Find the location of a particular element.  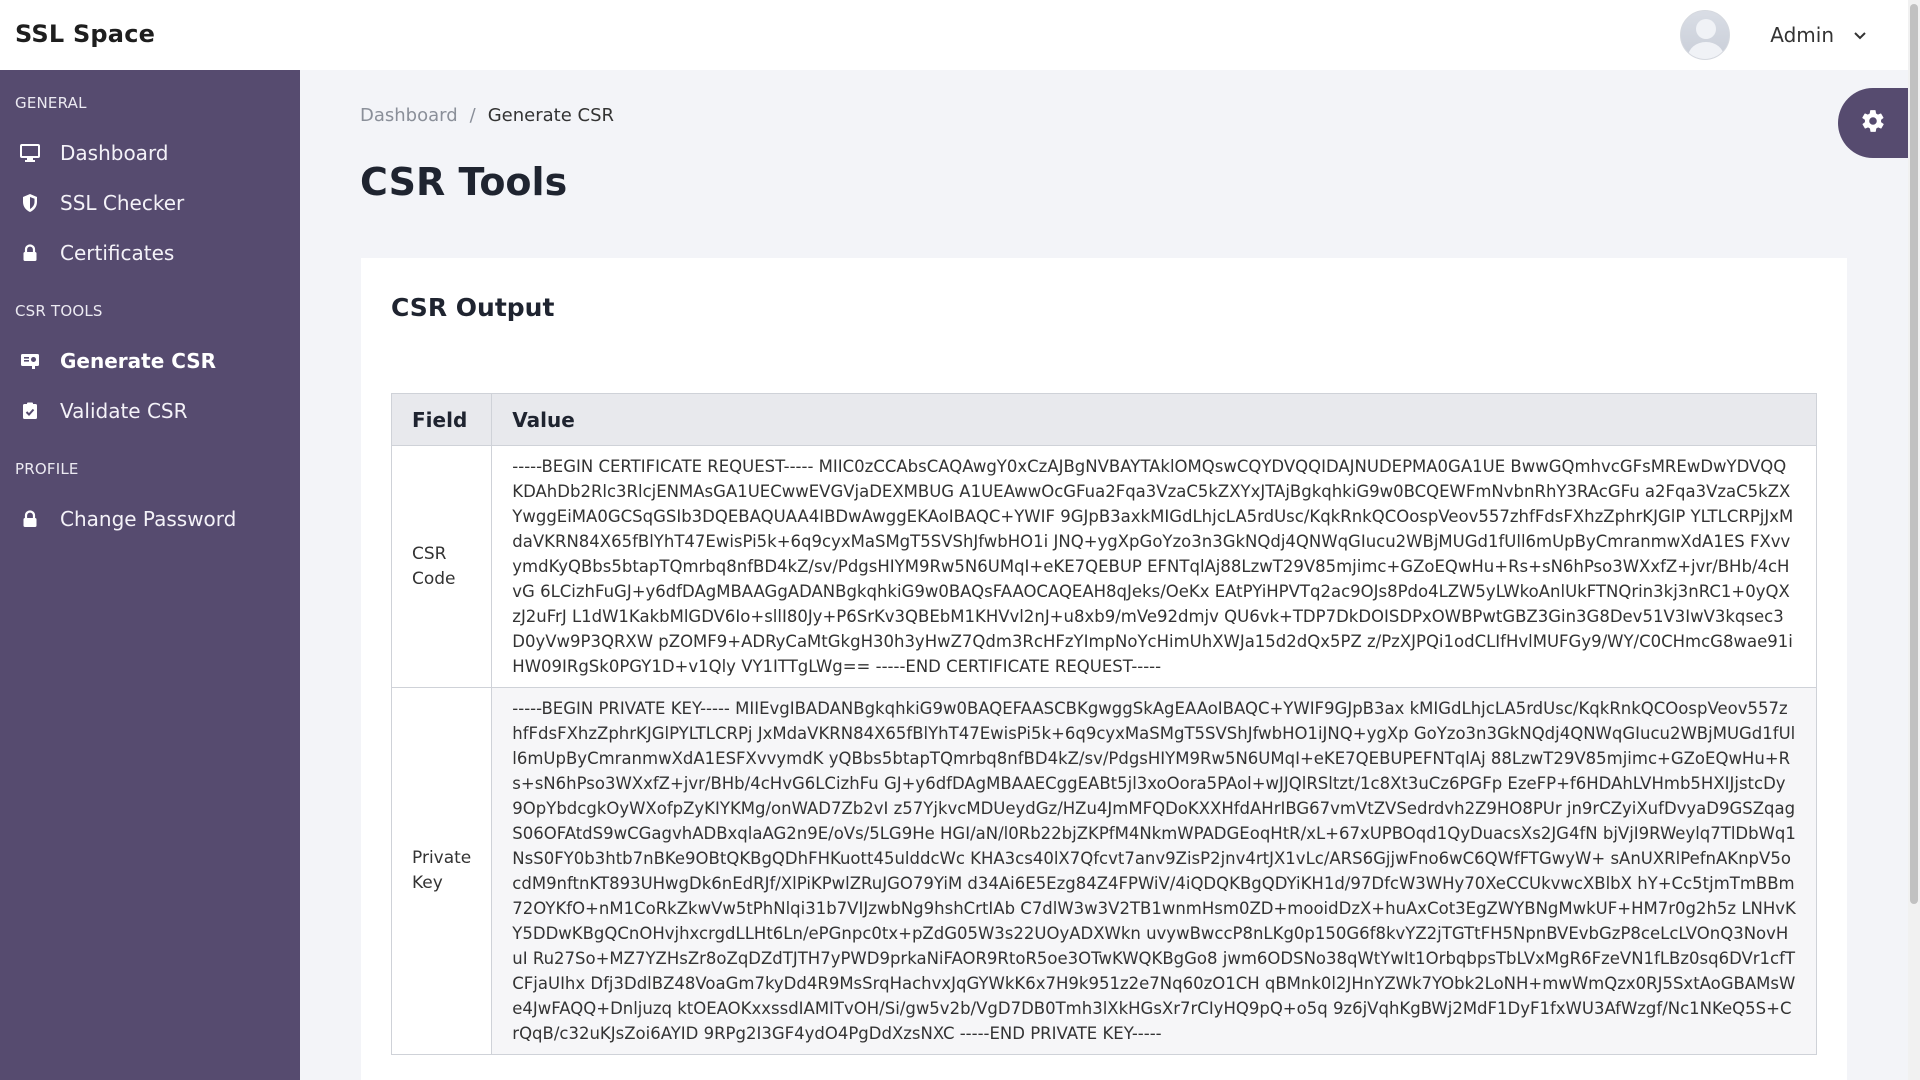

user-menu: Admin is located at coordinates (1774, 35).